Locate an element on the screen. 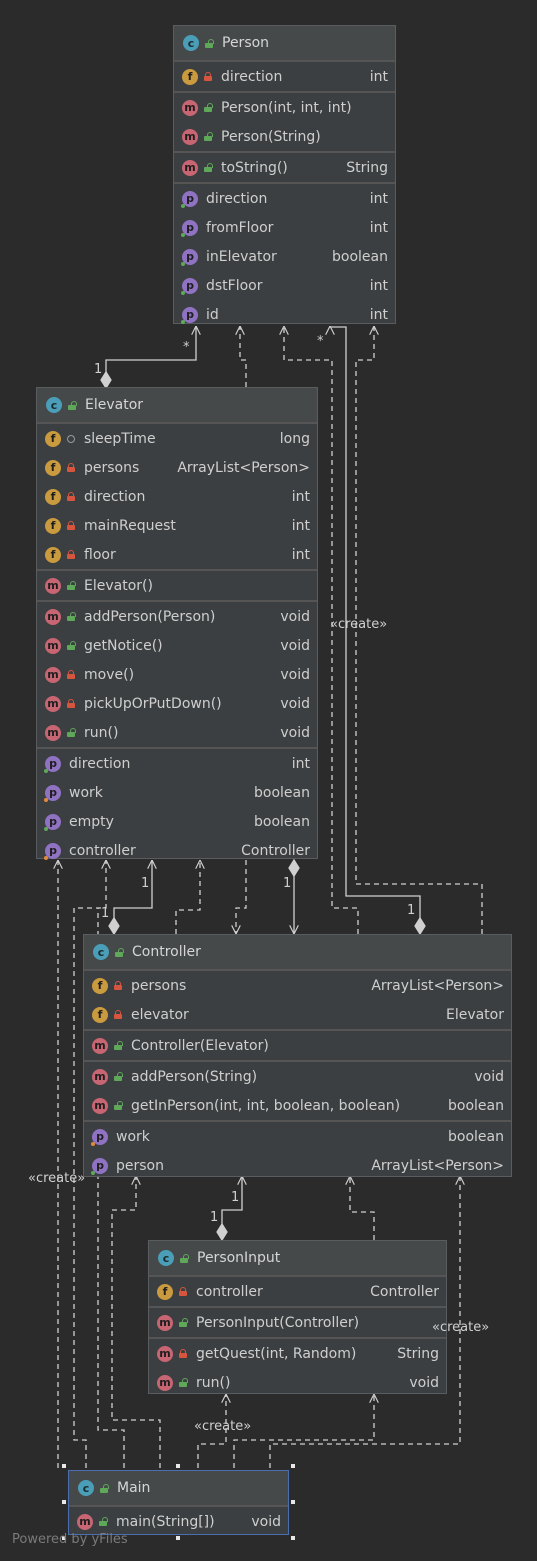 Image resolution: width=537 pixels, height=1561 pixels. field-row: f mainRequest int is located at coordinates (177, 525).